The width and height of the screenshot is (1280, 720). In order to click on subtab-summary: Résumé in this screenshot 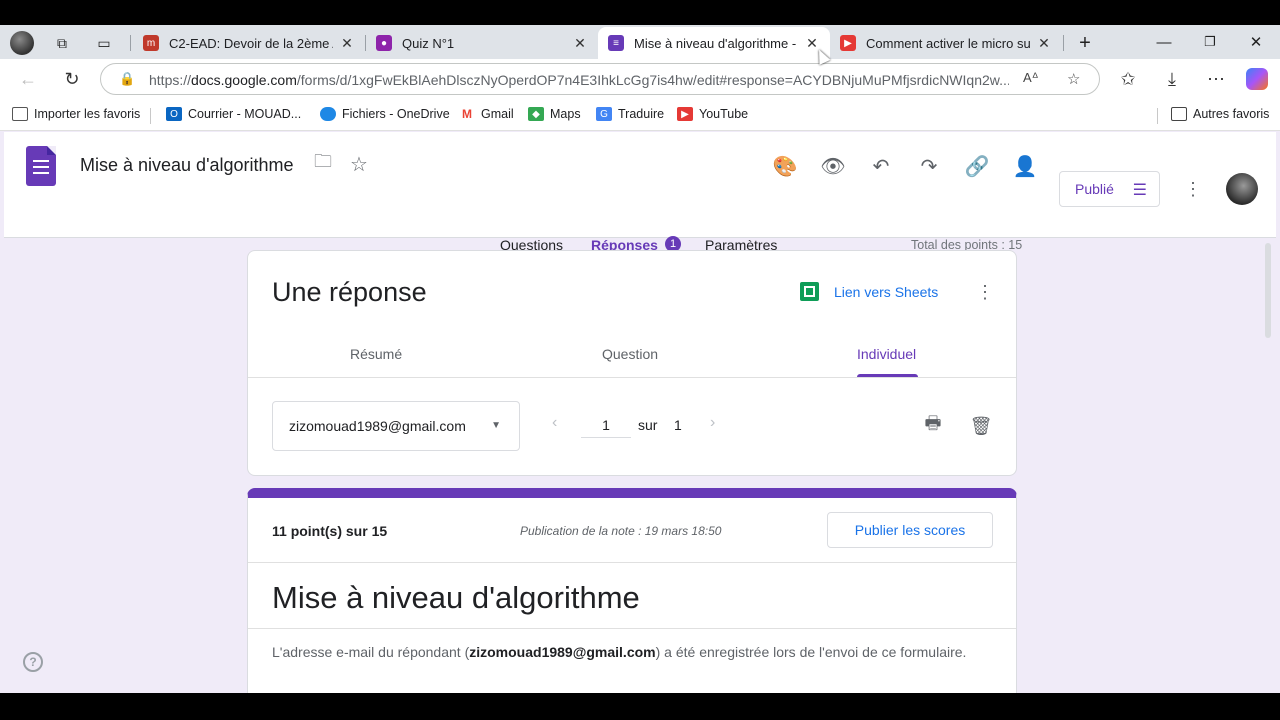, I will do `click(376, 354)`.